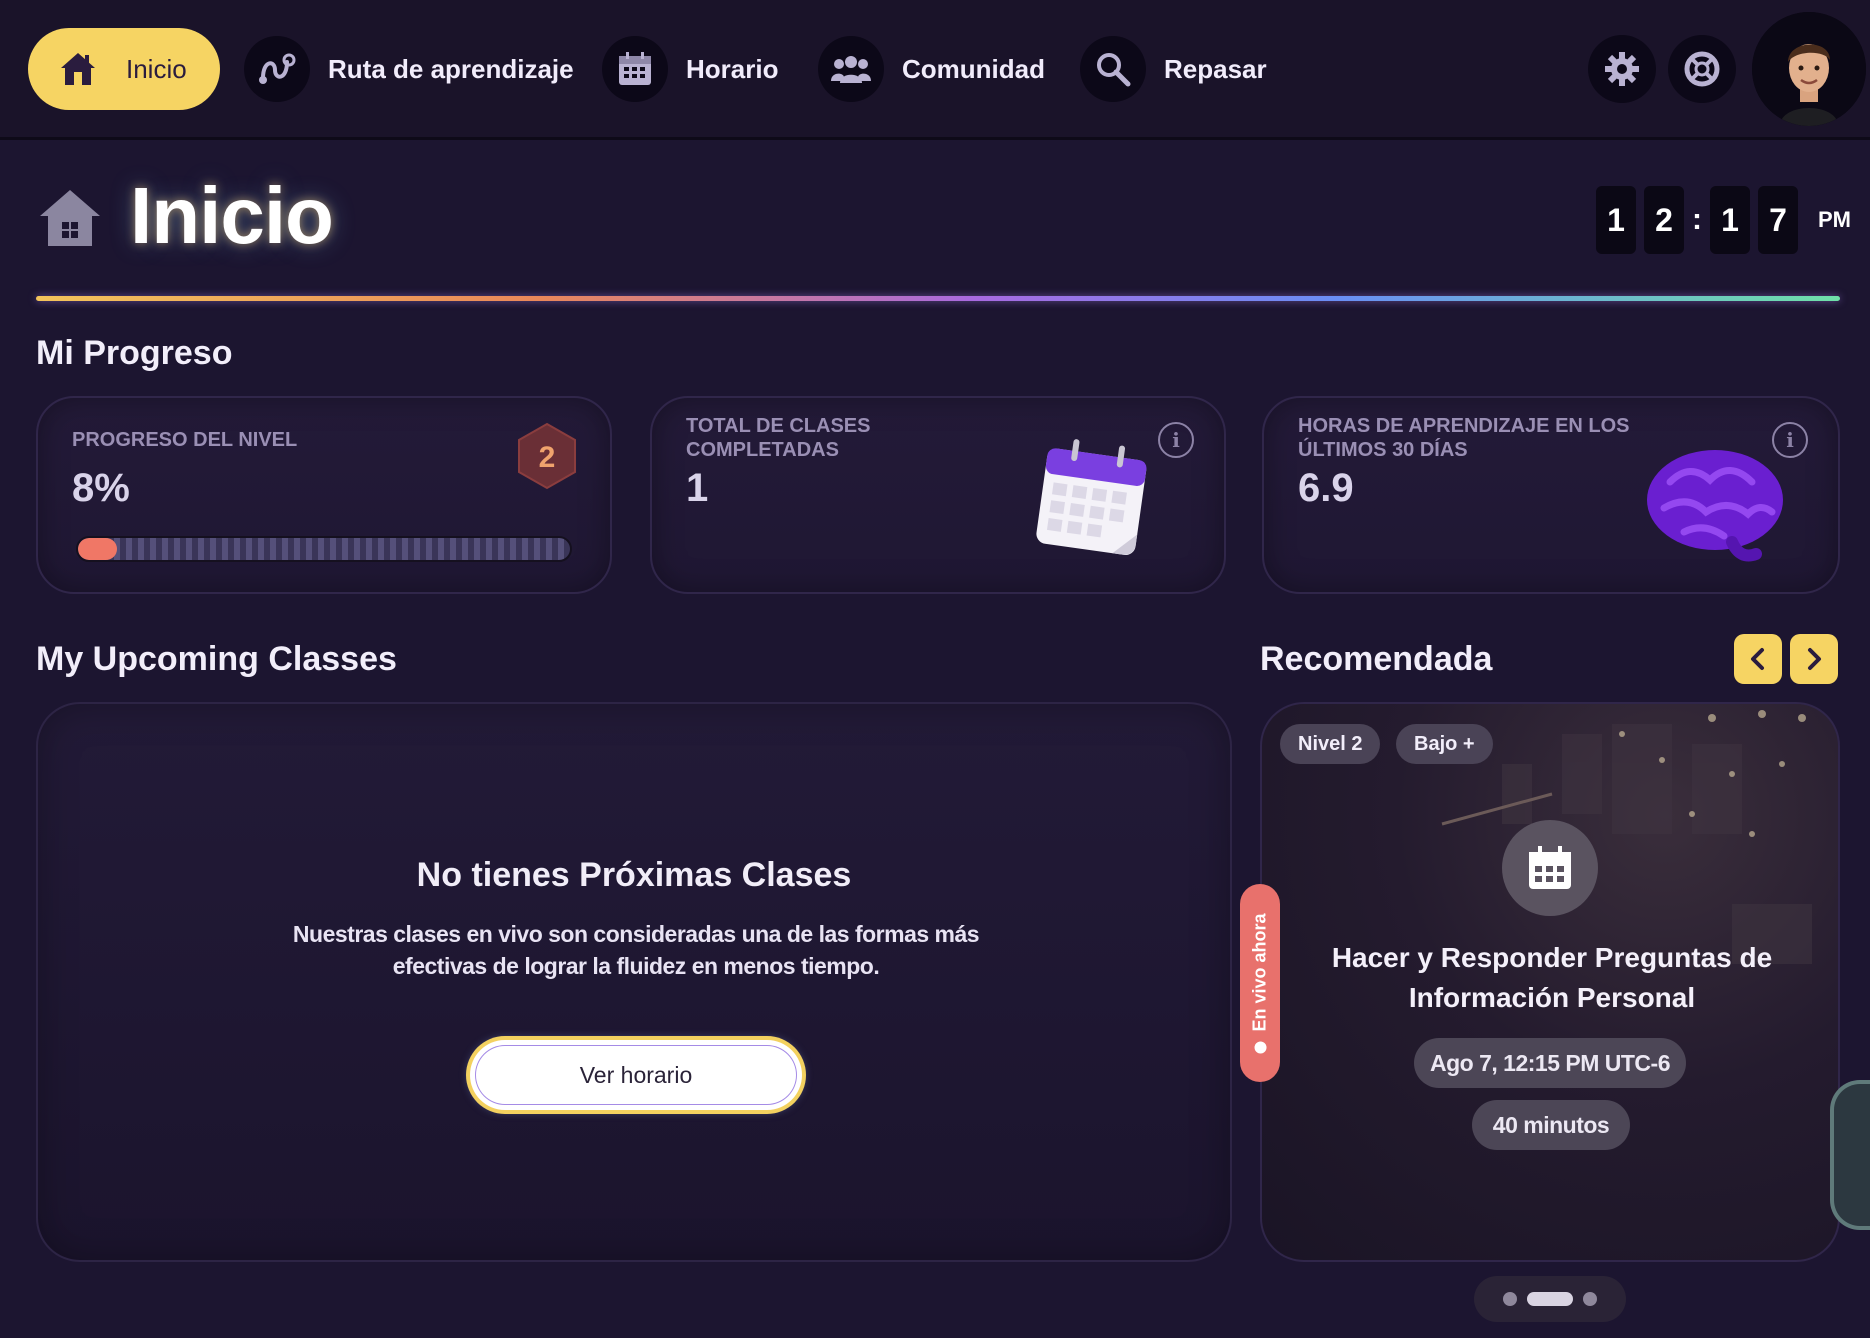 The width and height of the screenshot is (1870, 1338). What do you see at coordinates (1715, 506) in the screenshot?
I see `brain-illustration-icon` at bounding box center [1715, 506].